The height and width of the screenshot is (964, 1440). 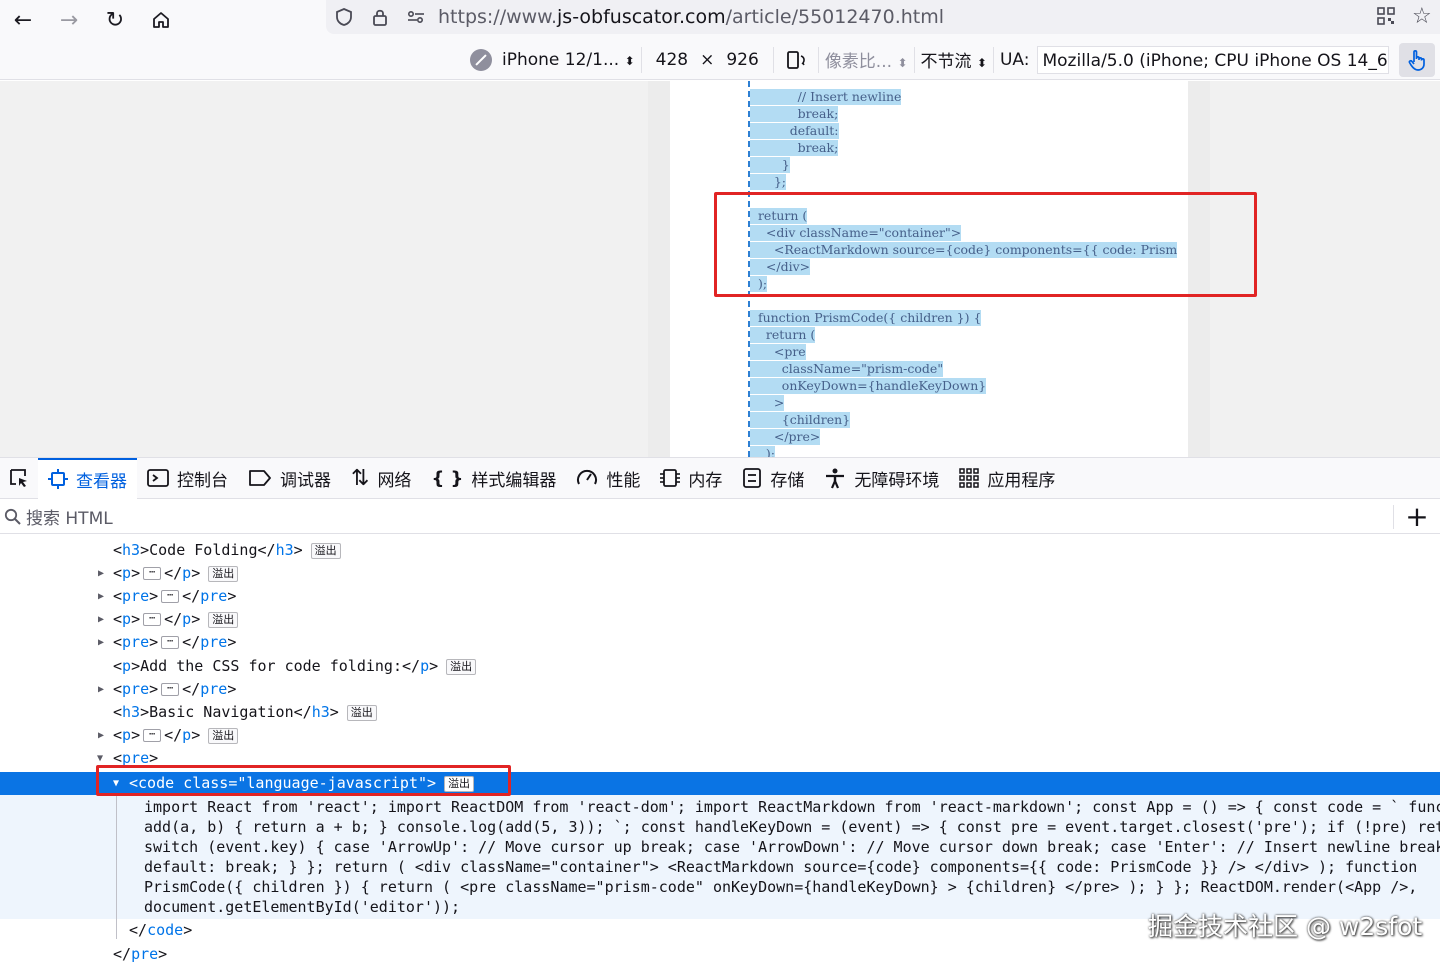 What do you see at coordinates (691, 478) in the screenshot?
I see `tab-memory: 内存` at bounding box center [691, 478].